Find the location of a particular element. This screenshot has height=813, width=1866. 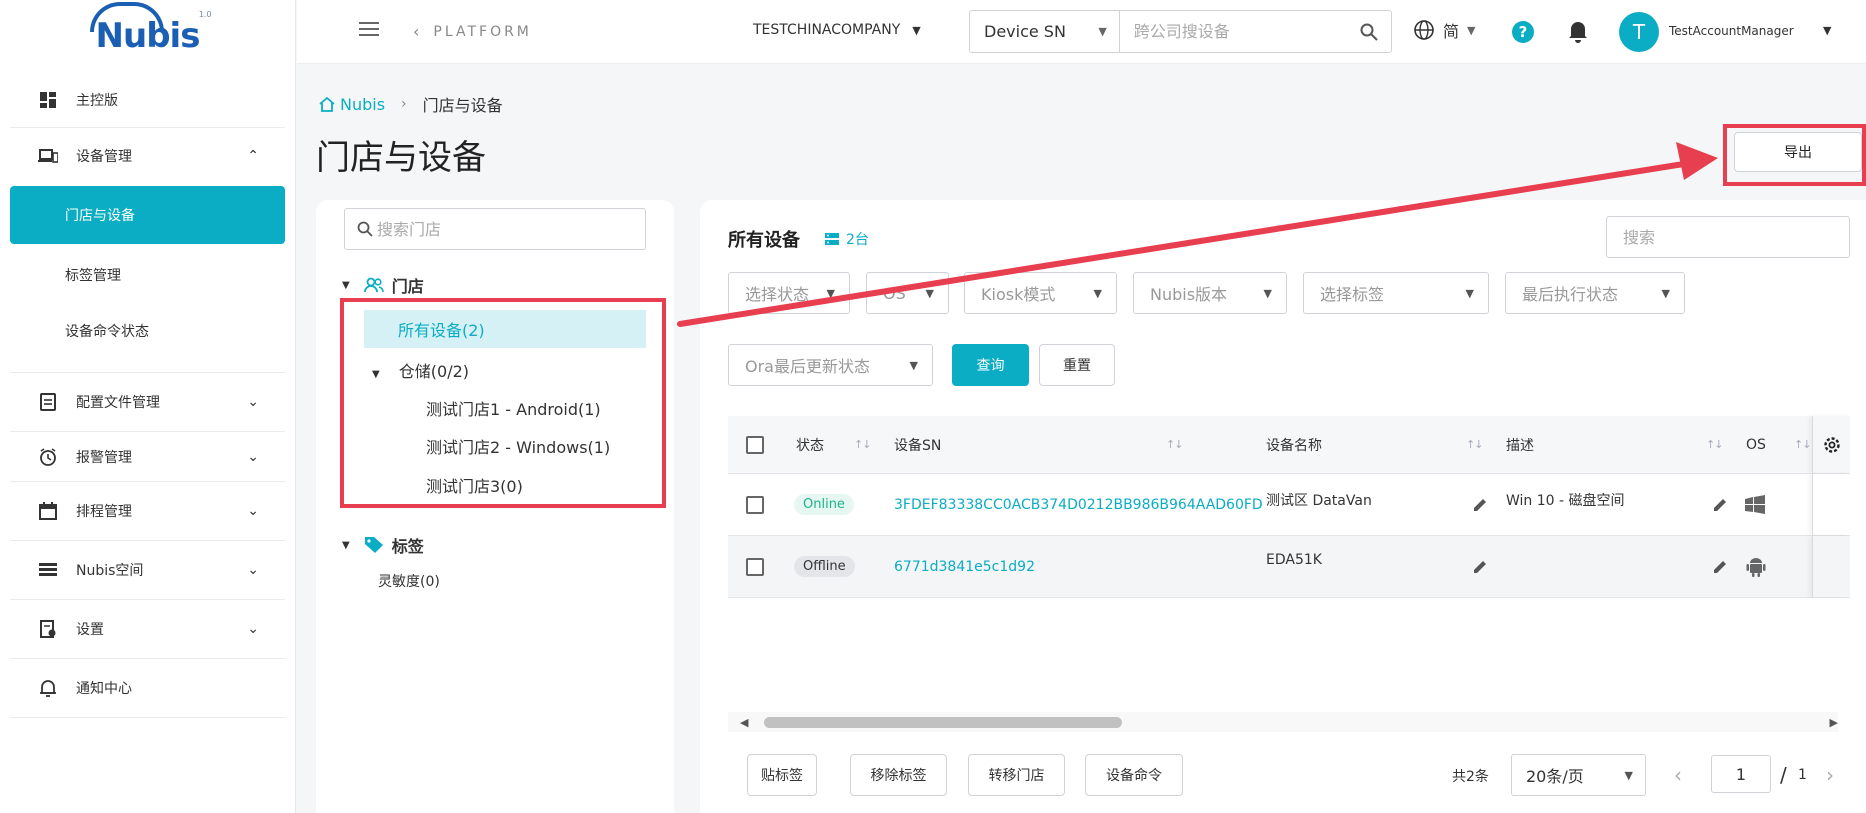

filter-ora-update-status: Ora最后更新状态 ▼ is located at coordinates (830, 365).